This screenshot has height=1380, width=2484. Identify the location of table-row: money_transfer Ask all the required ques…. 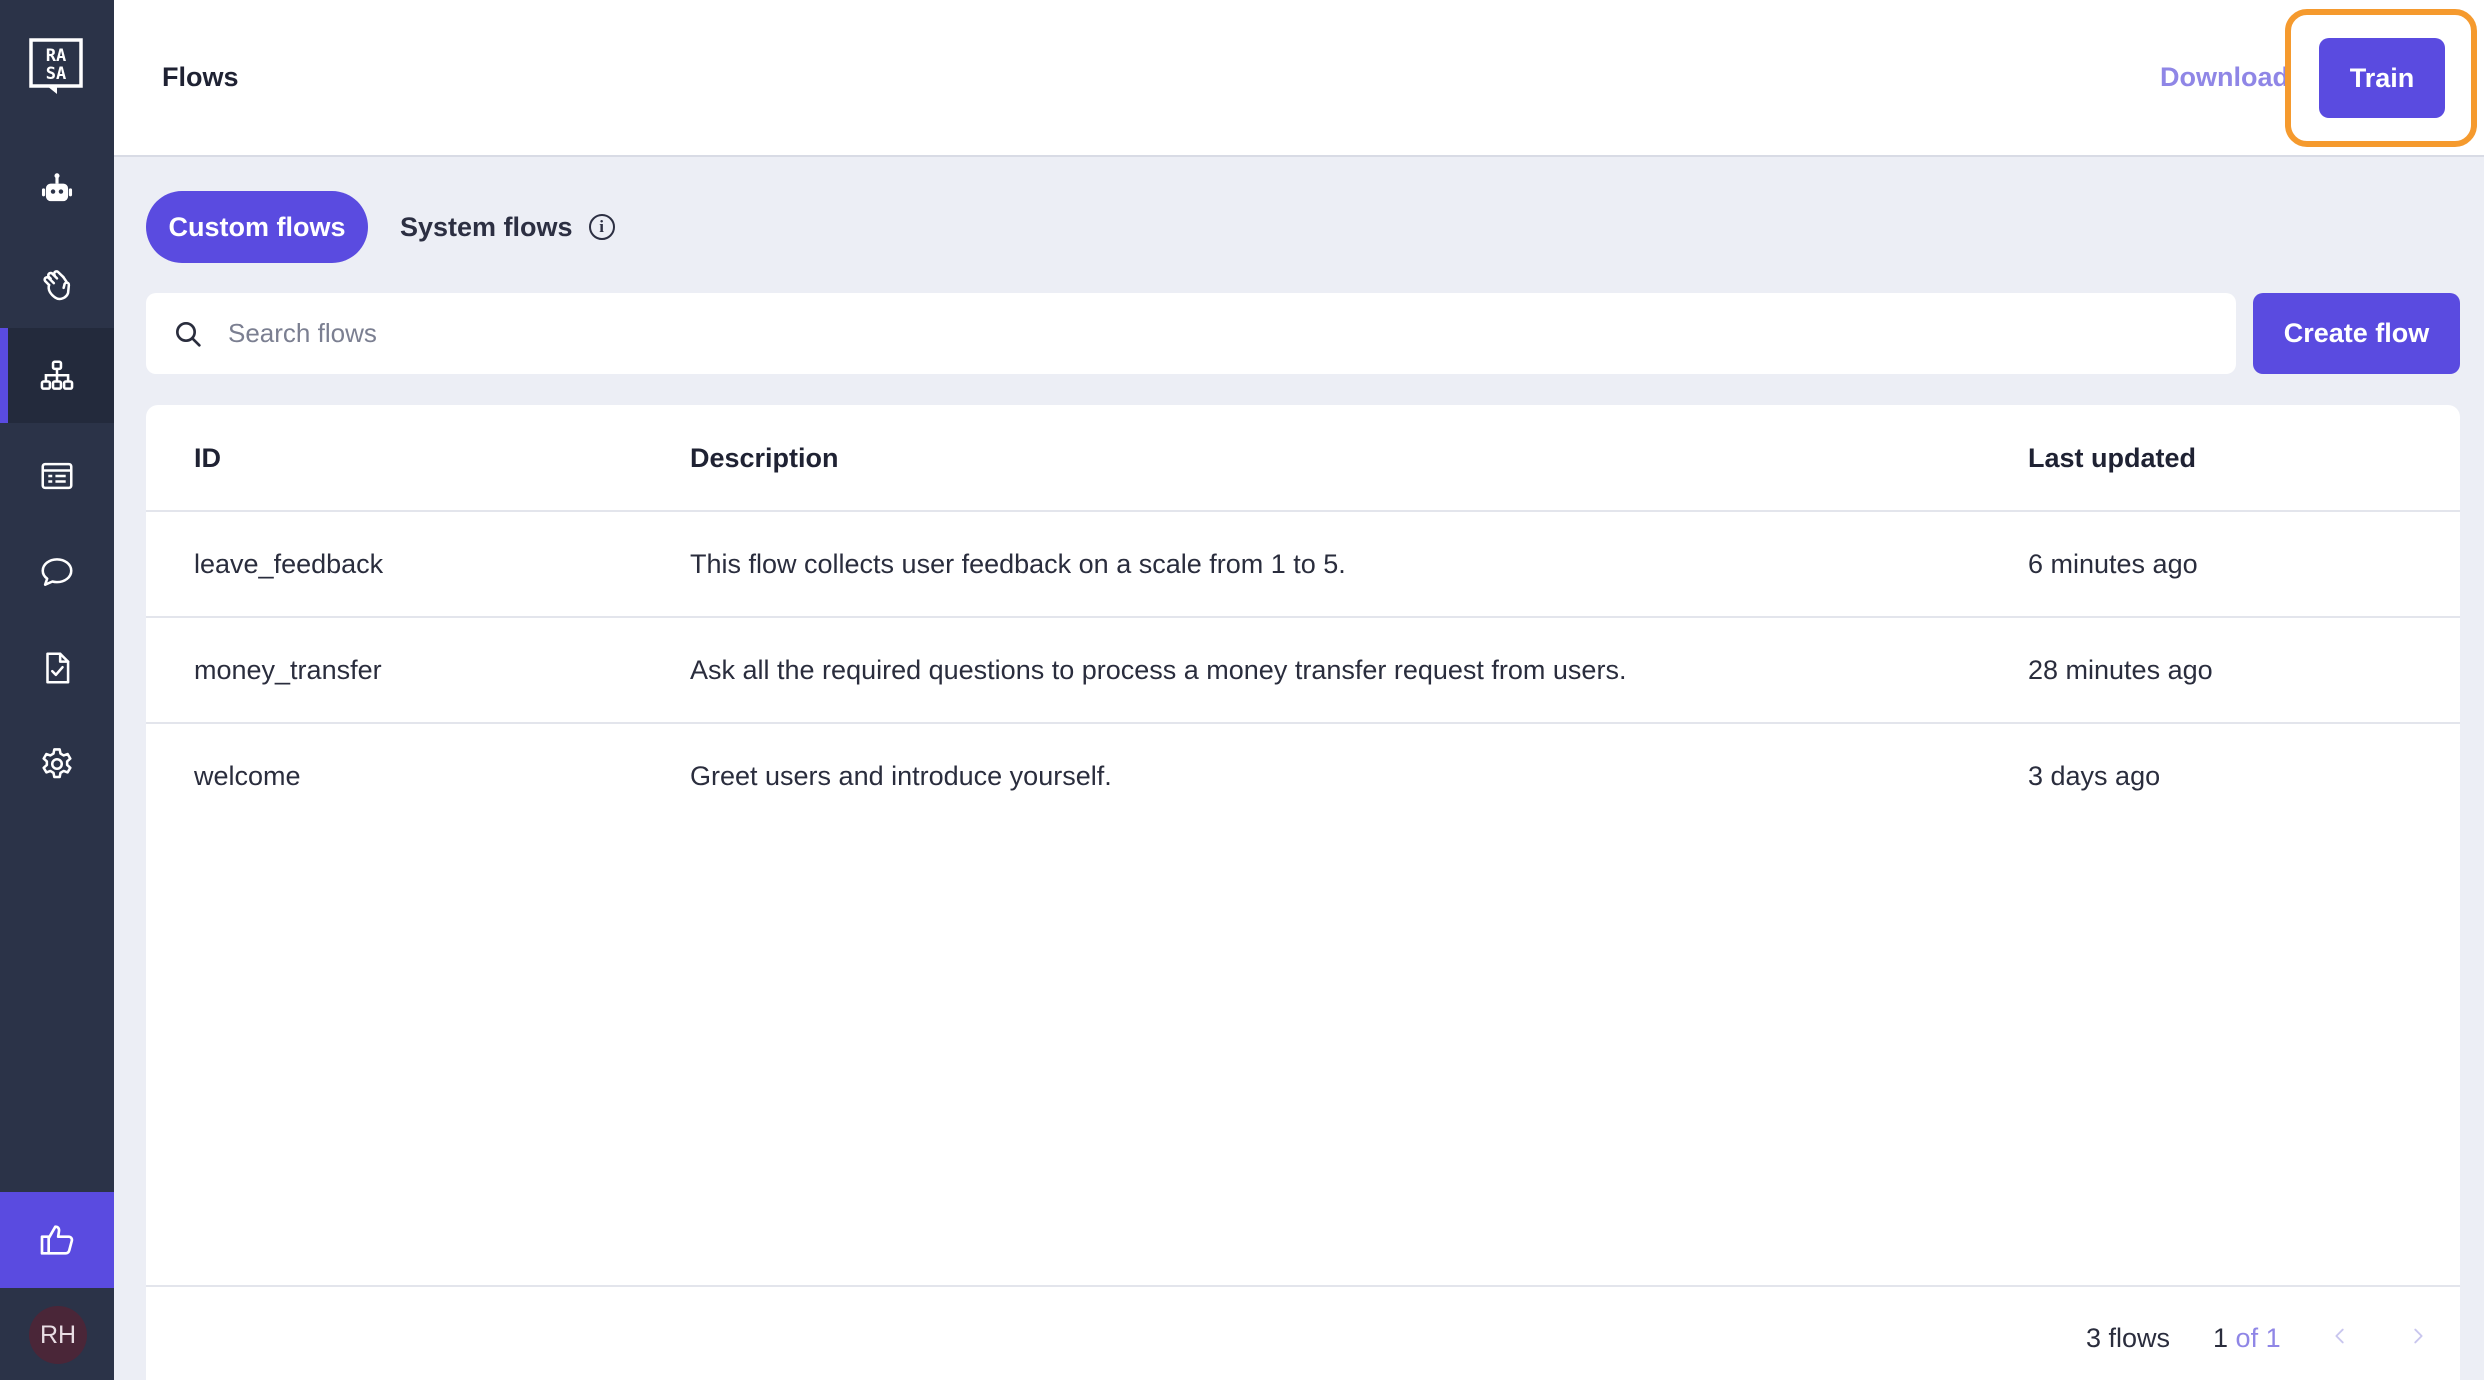
(1303, 669).